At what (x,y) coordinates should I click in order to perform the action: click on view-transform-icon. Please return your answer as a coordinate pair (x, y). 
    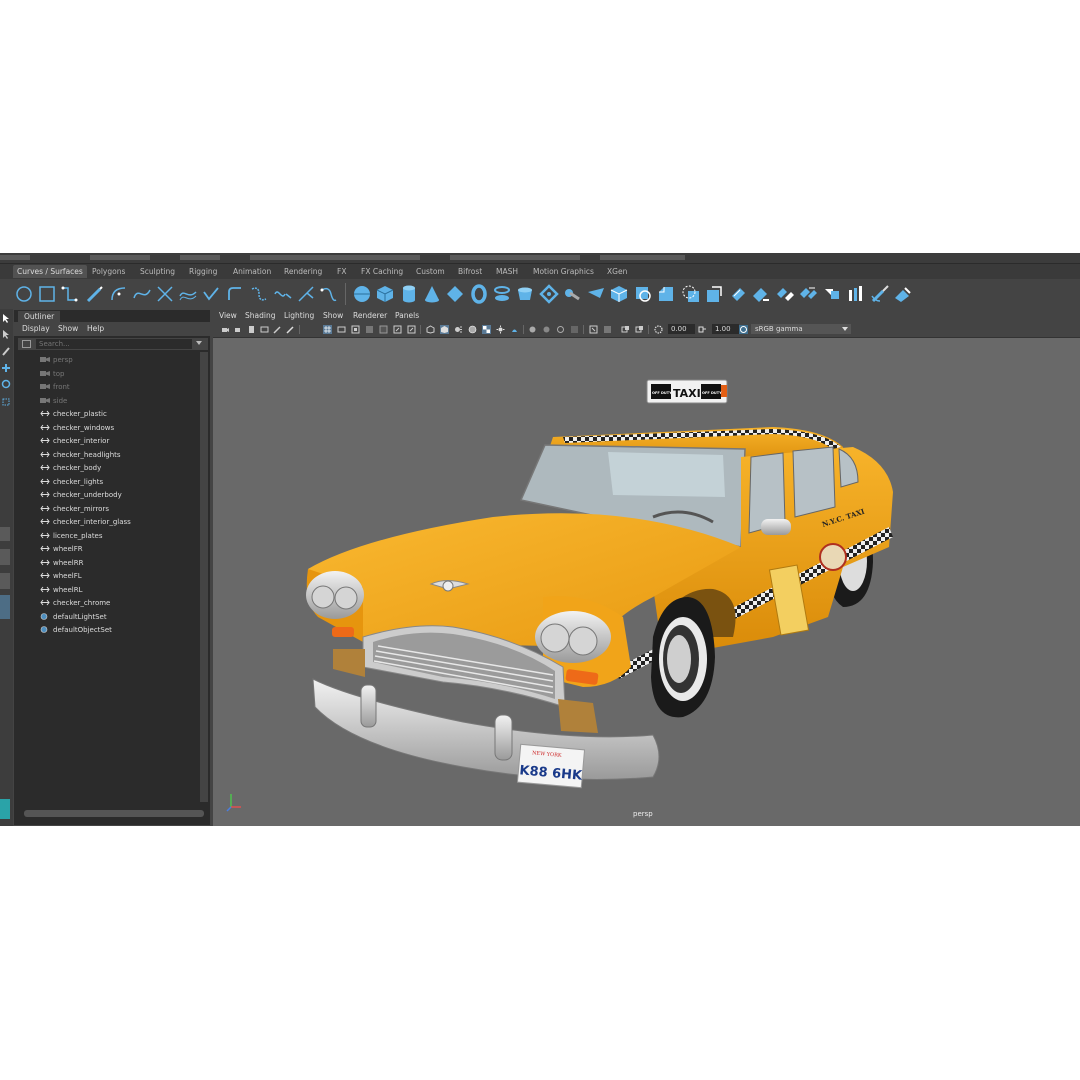
    Looking at the image, I should click on (743, 329).